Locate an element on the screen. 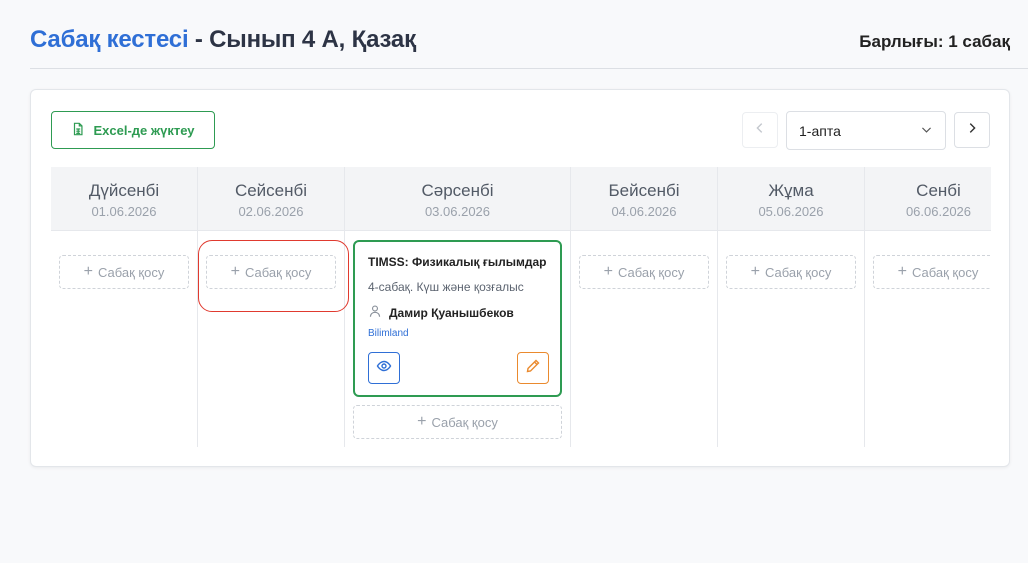 This screenshot has width=1028, height=563. day-name: Бейсенбі is located at coordinates (644, 190).